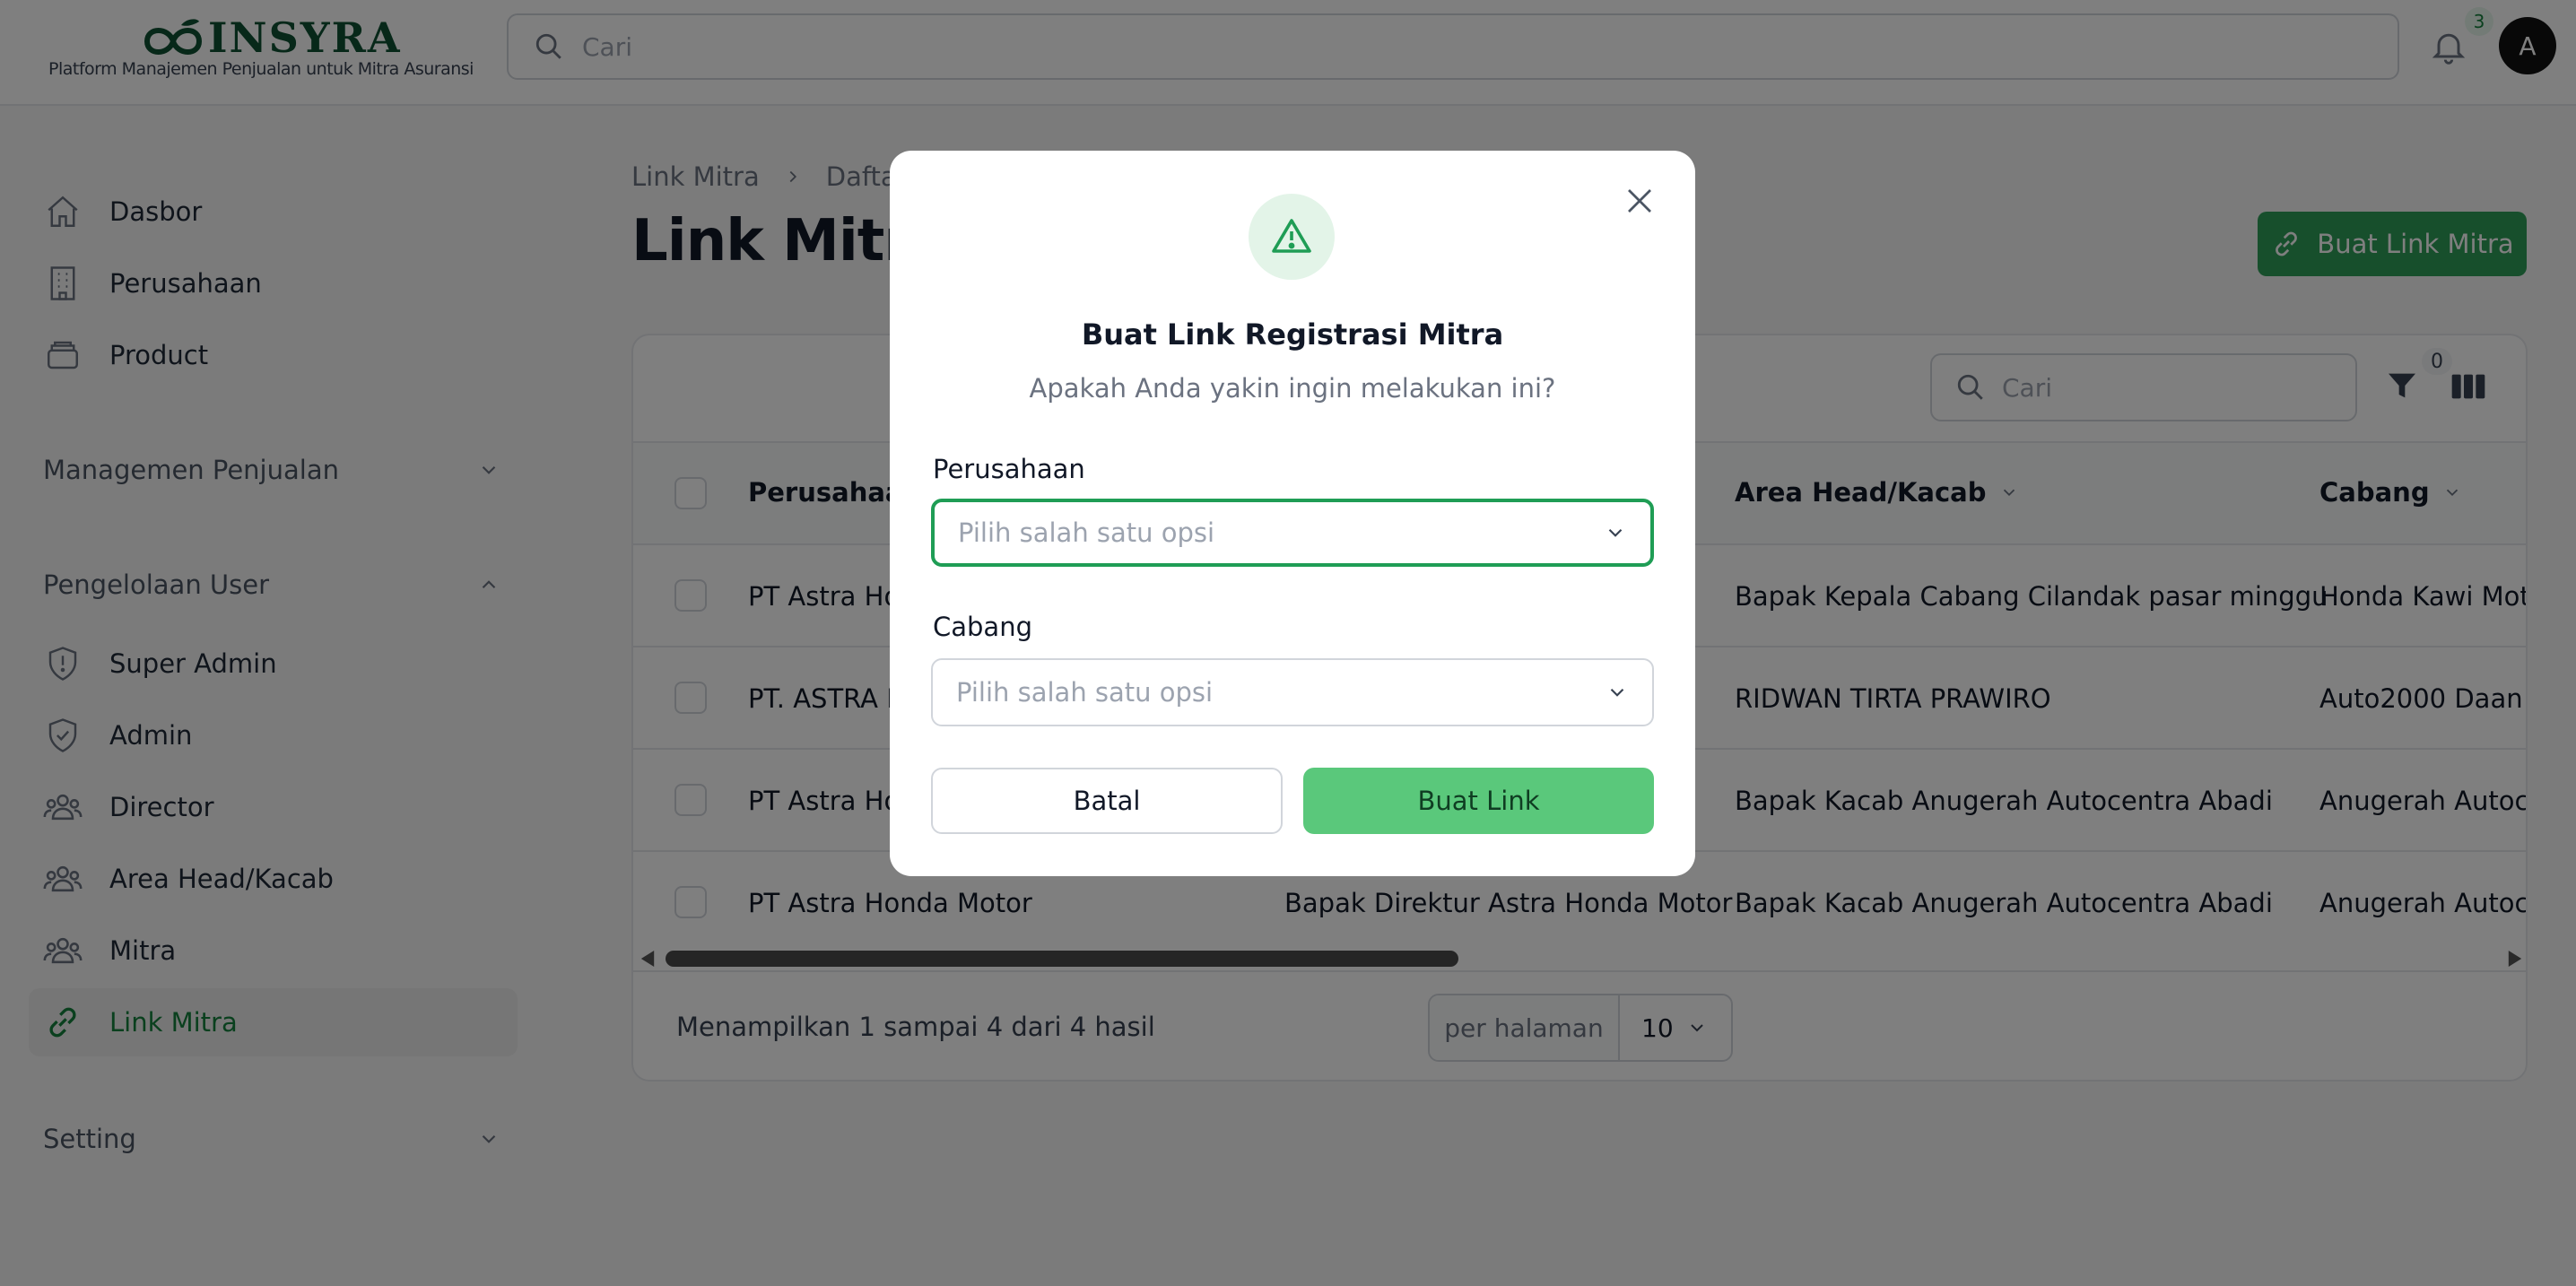 The image size is (2576, 1286). I want to click on company-select-placeholder: Pilih salah satu opsi, so click(1086, 532).